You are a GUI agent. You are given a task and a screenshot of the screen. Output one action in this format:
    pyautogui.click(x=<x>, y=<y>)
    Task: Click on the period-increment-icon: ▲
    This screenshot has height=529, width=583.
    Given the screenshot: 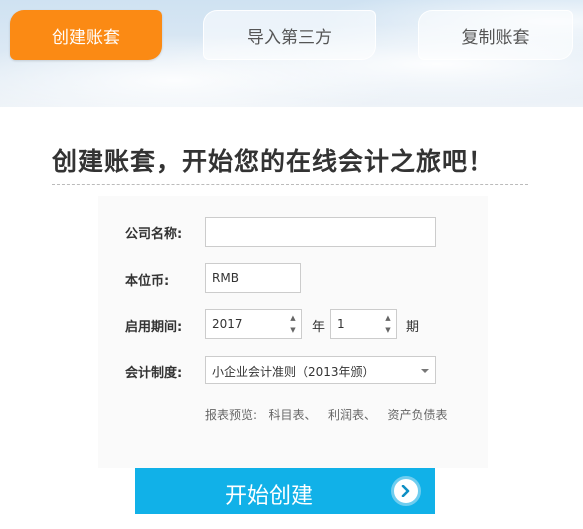 What is the action you would take?
    pyautogui.click(x=388, y=318)
    